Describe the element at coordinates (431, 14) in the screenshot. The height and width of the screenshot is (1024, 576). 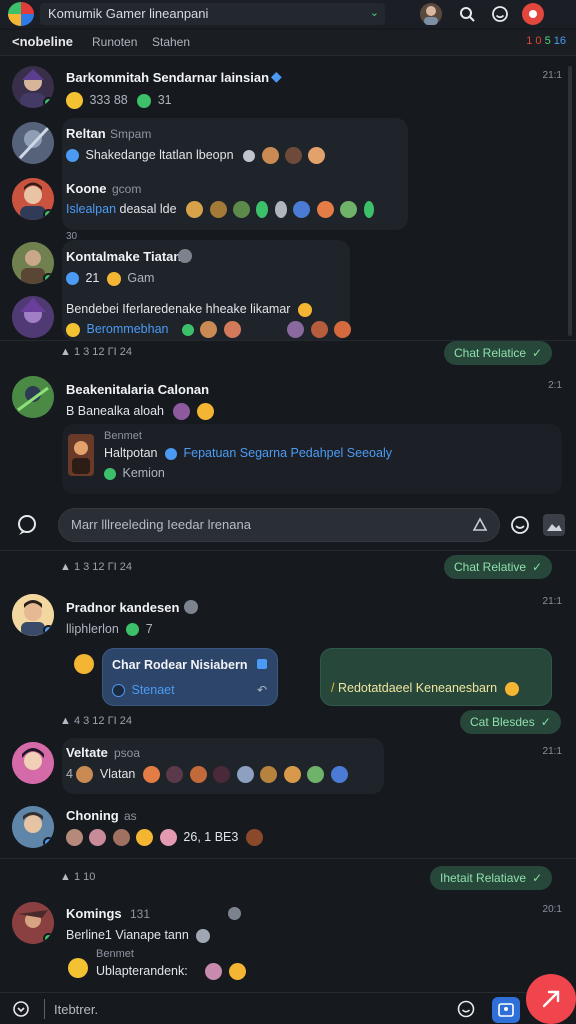
I see `user-avatar-icon` at that location.